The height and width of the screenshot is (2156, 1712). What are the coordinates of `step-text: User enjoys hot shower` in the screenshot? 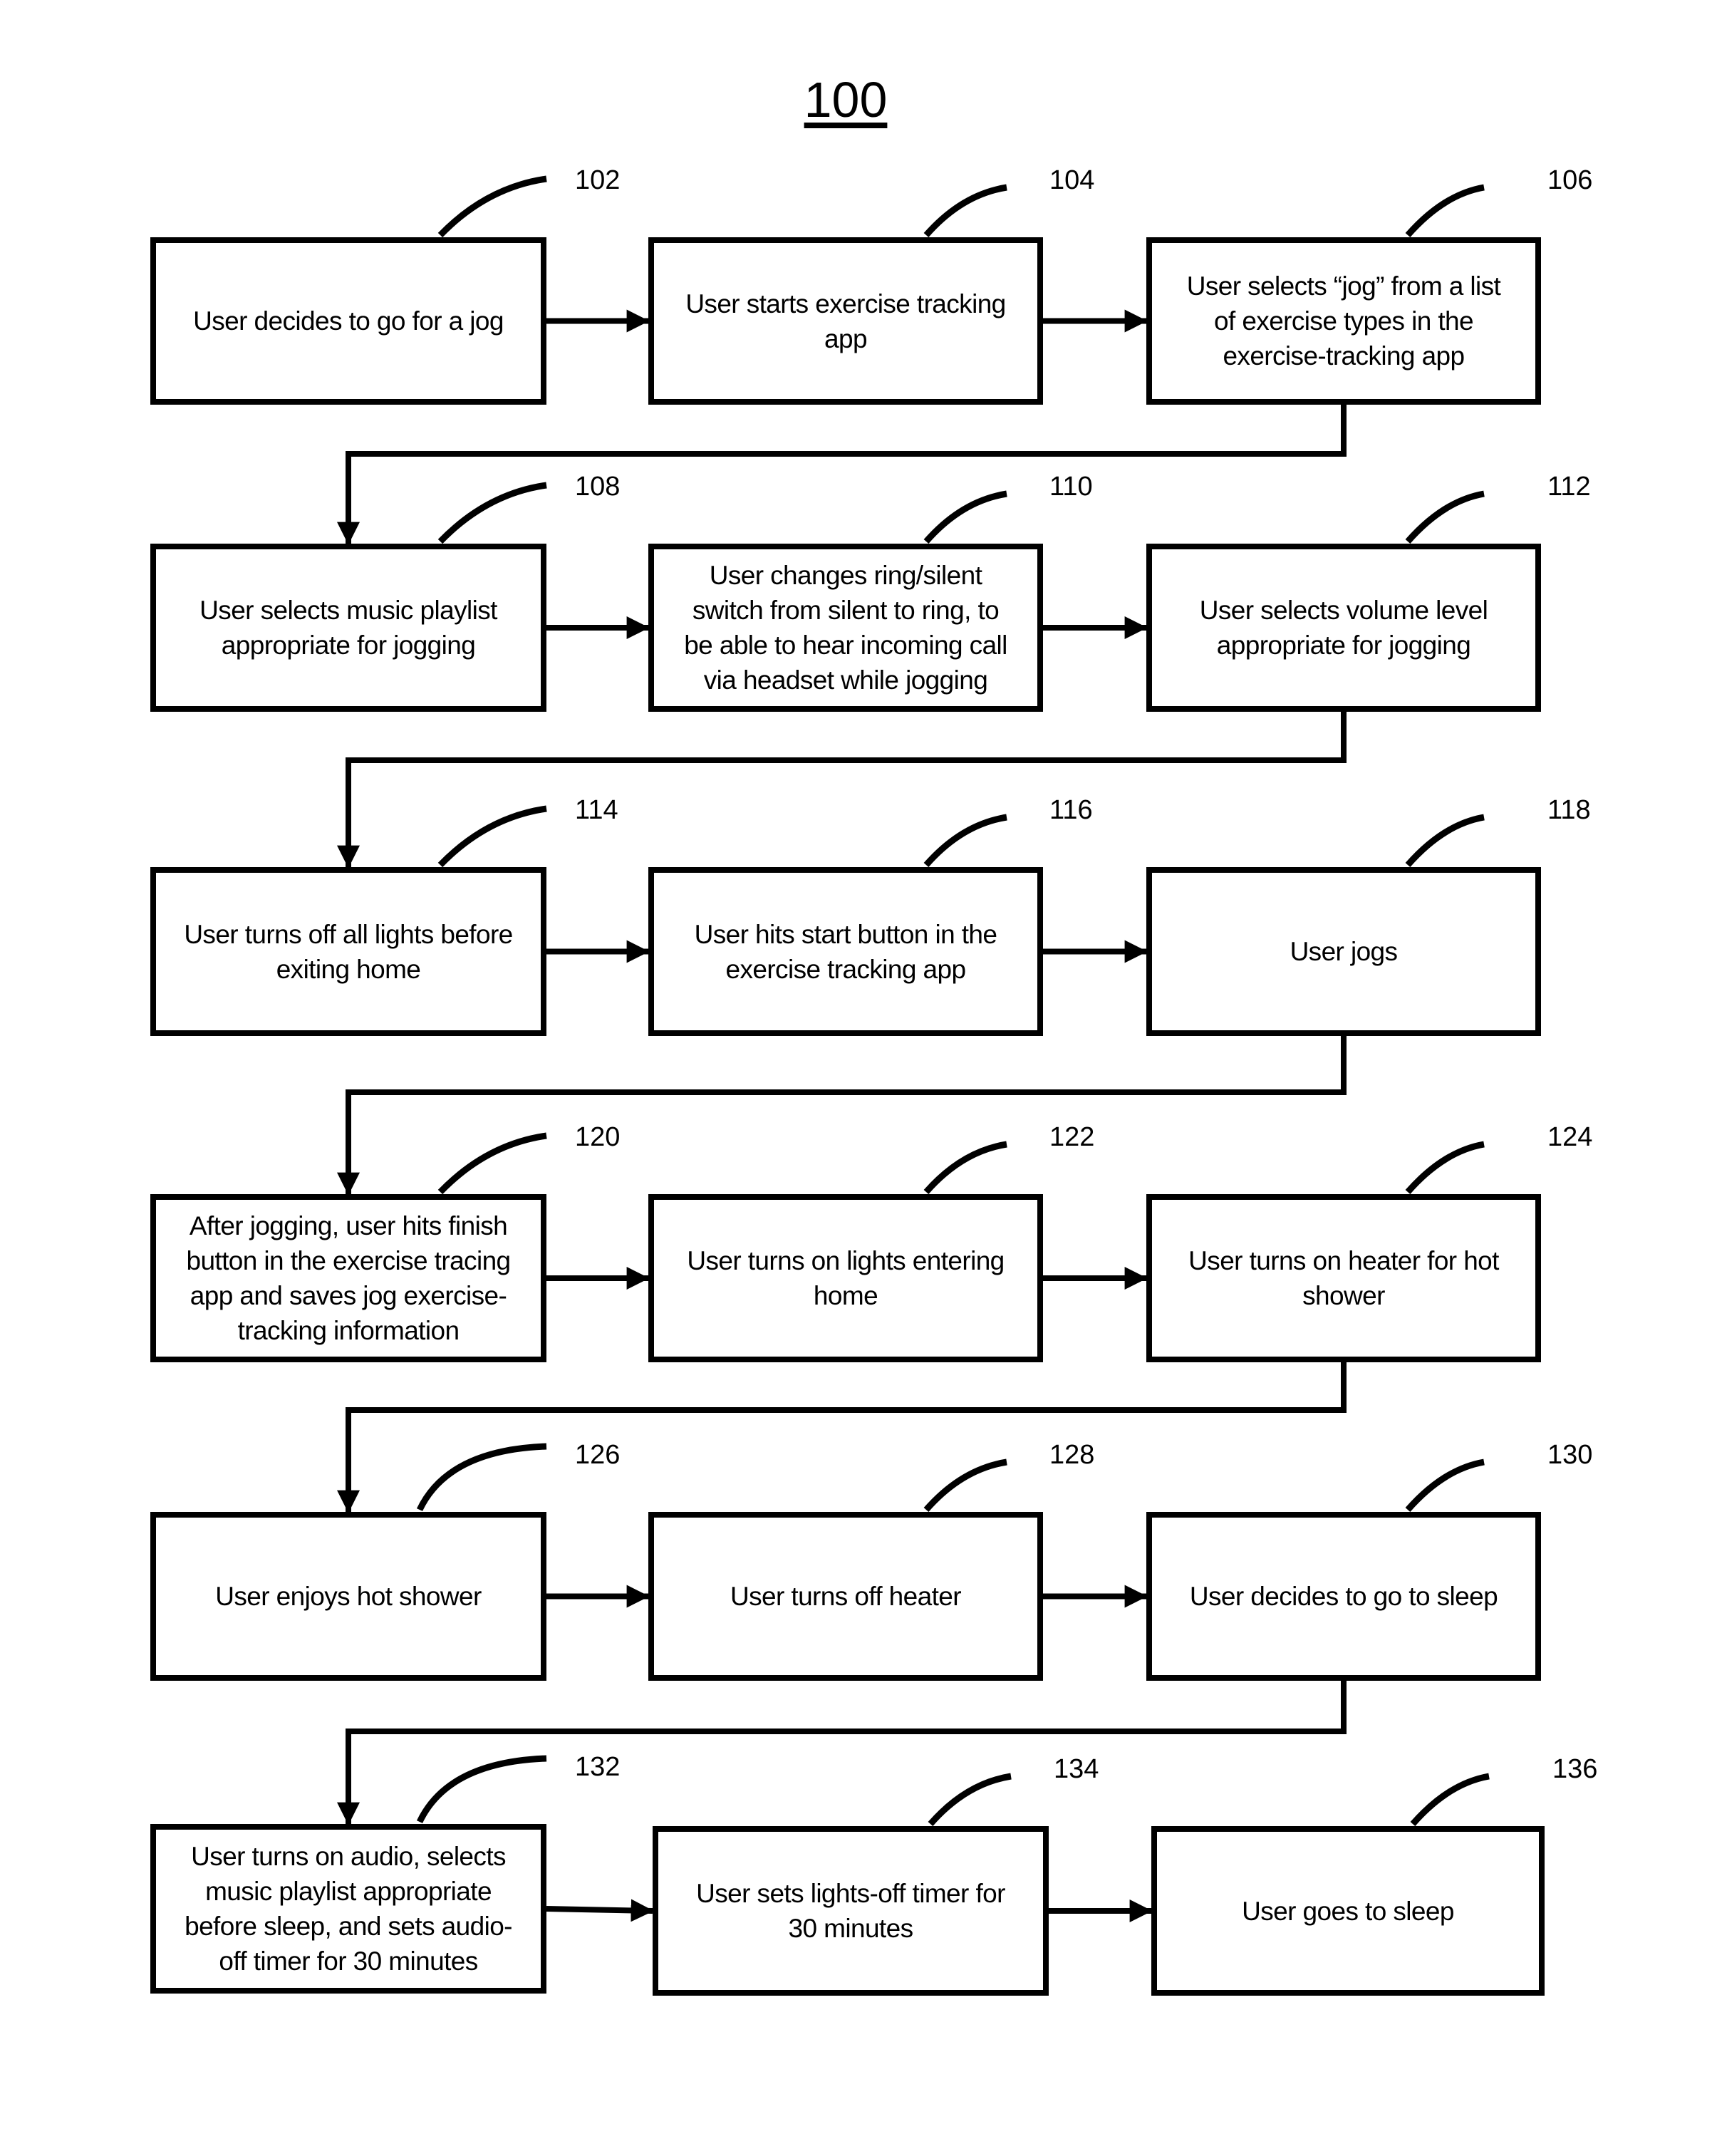 It's located at (348, 1597).